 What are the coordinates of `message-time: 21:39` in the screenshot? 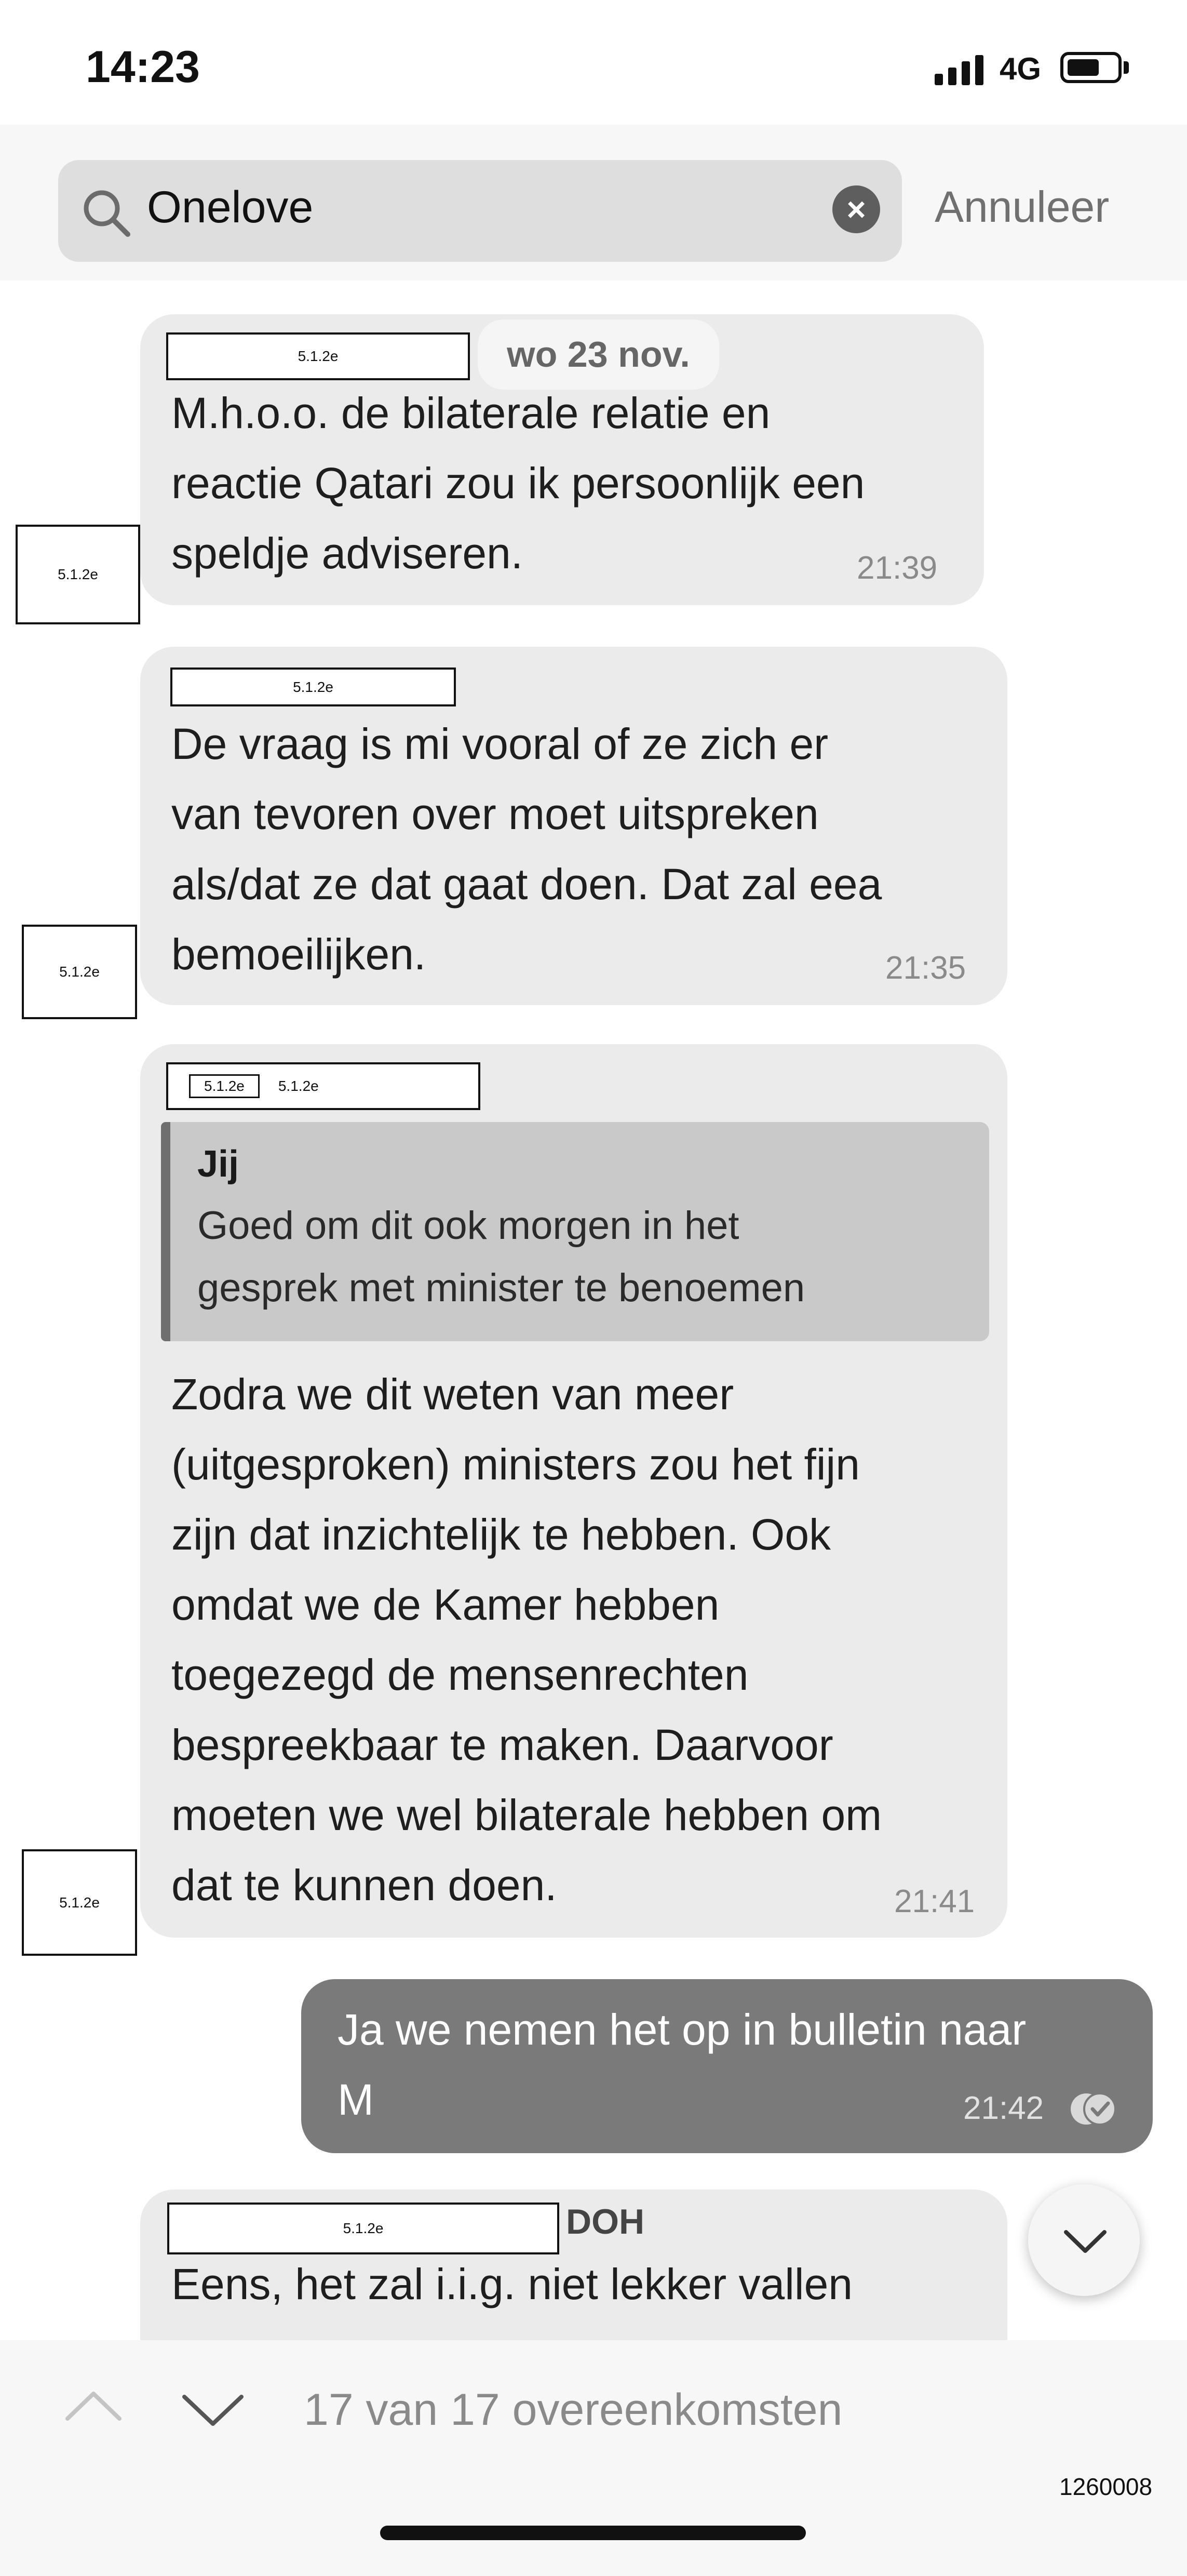 It's located at (897, 568).